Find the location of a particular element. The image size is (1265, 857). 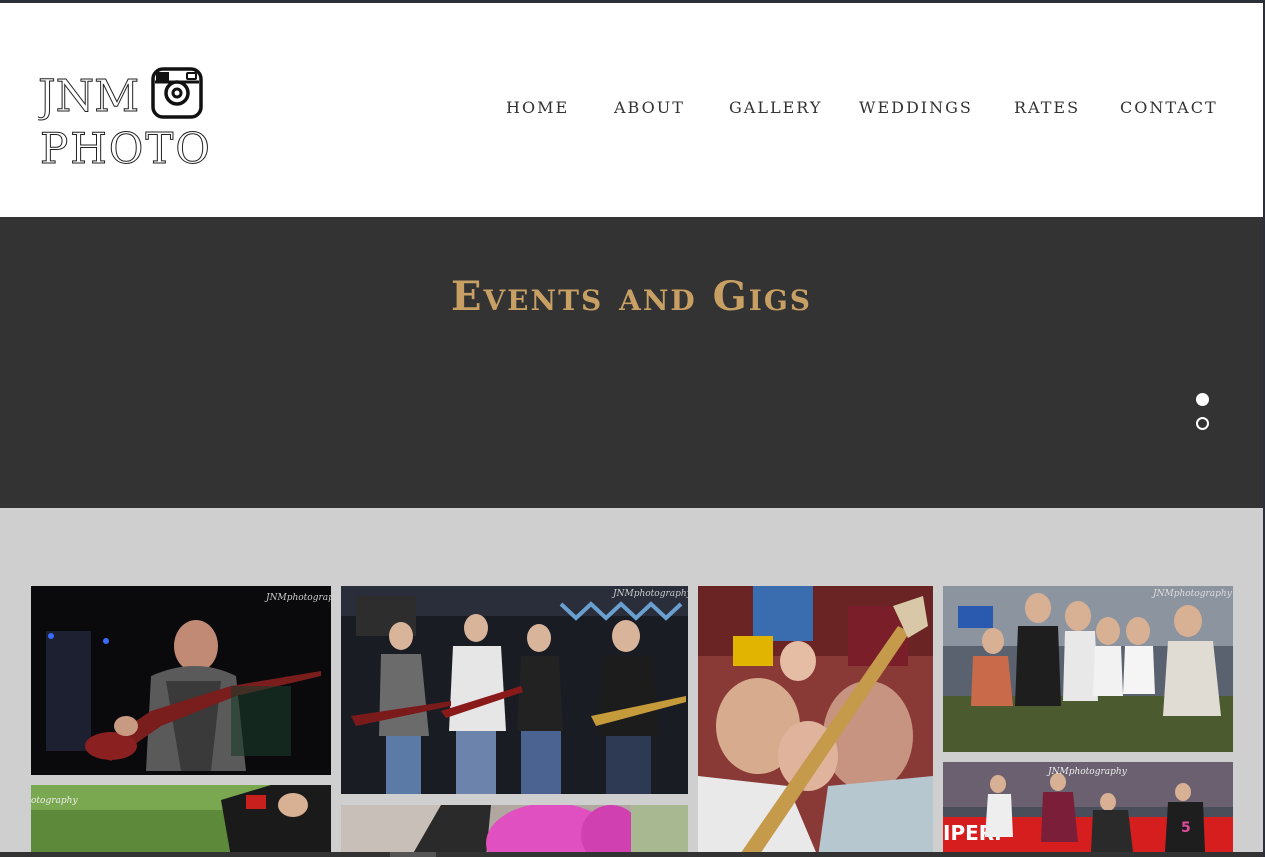

logo-image: JNM PHOTO is located at coordinates (123, 118).